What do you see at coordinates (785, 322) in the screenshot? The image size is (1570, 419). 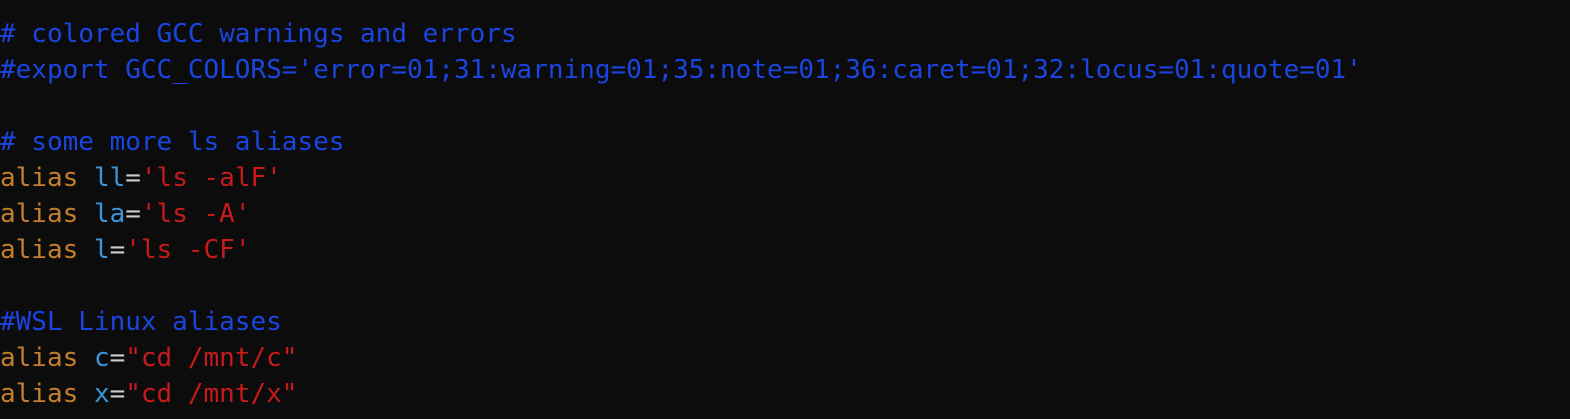 I see `comment-line: #WSL Linux aliases` at bounding box center [785, 322].